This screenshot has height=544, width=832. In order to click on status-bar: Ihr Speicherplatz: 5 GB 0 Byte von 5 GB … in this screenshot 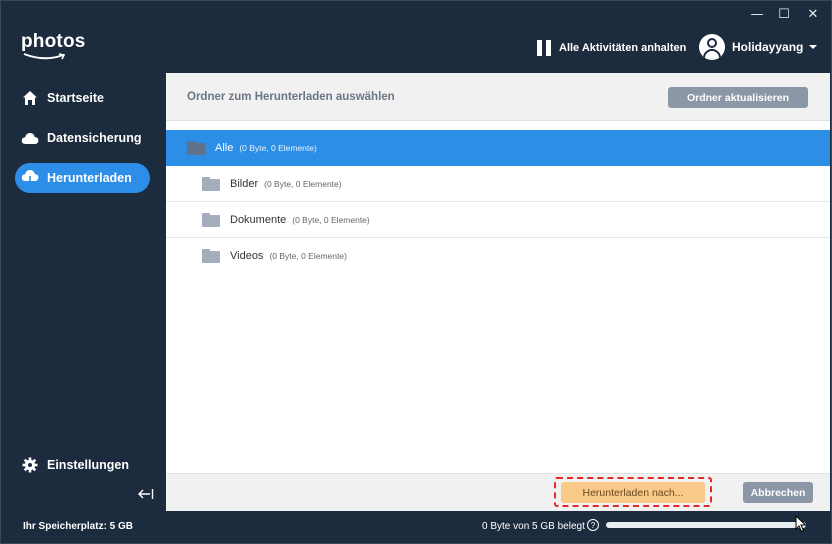, I will do `click(416, 527)`.